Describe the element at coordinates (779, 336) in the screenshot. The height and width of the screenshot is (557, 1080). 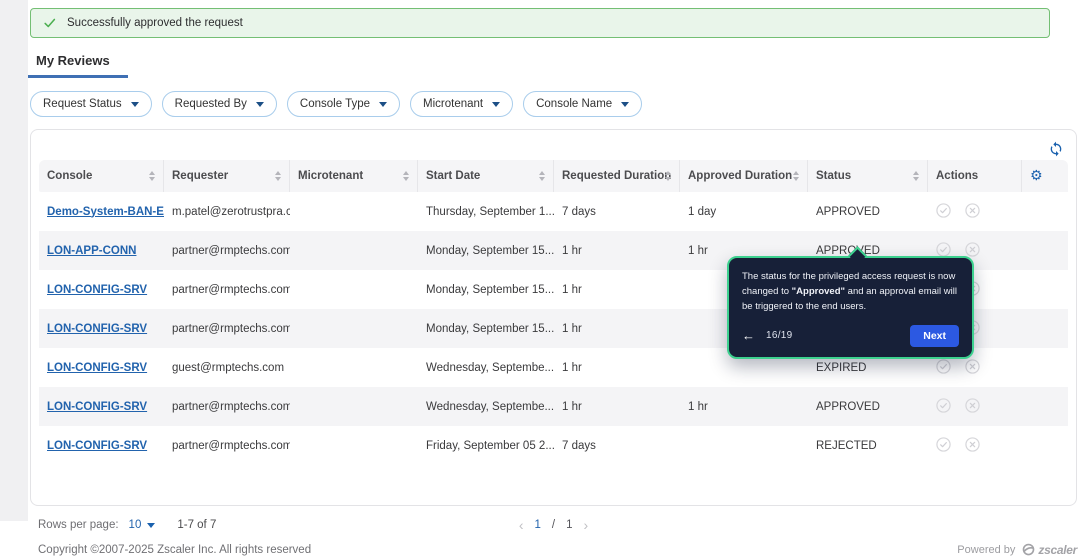
I see `tour-step-counter: 16/19` at that location.